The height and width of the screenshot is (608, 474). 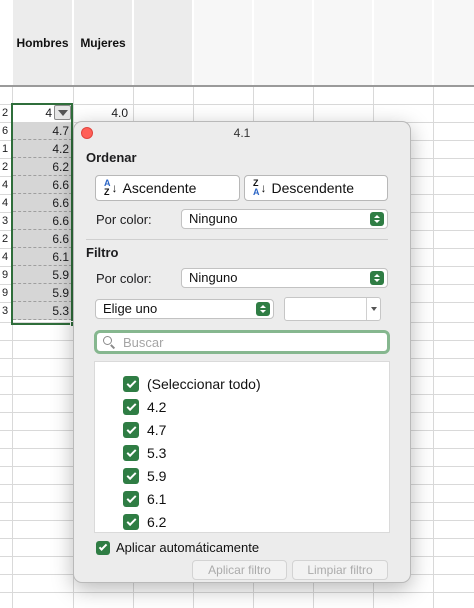 What do you see at coordinates (213, 277) in the screenshot?
I see `filter-by-color-value: Ninguno` at bounding box center [213, 277].